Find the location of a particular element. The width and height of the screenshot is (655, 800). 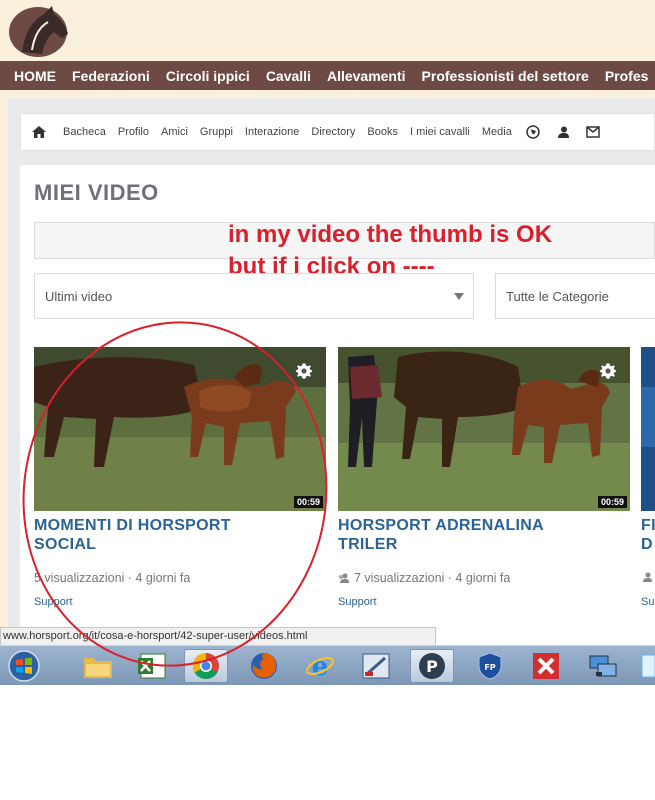

site-logo is located at coordinates (40, 30).